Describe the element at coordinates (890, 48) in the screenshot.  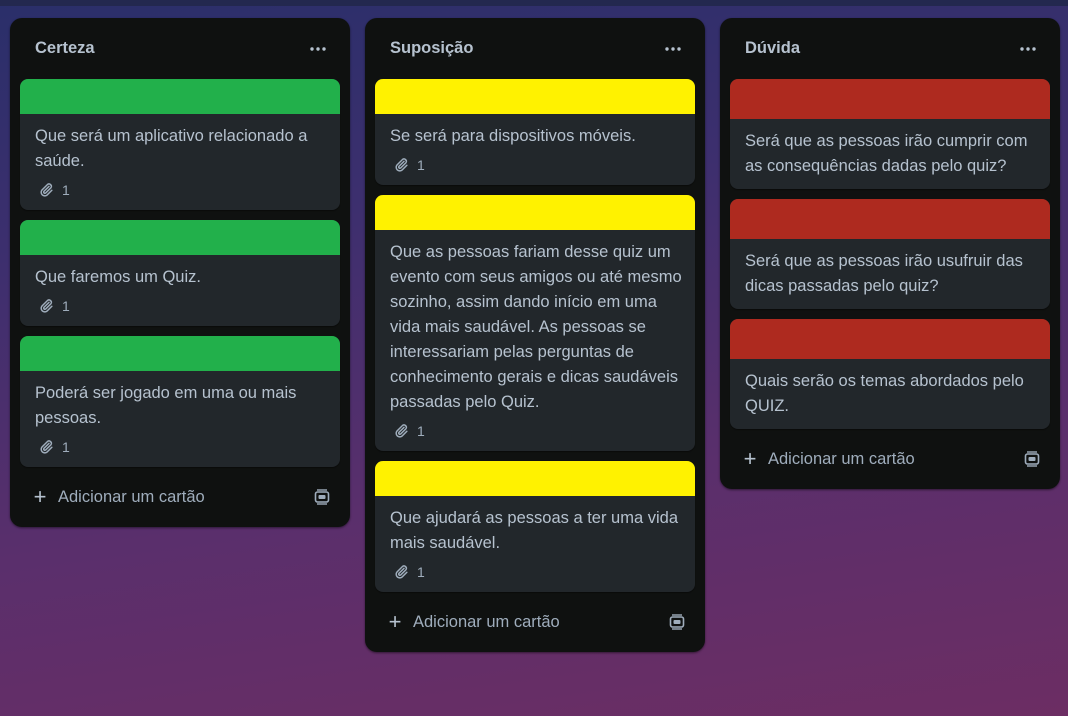
I see `list-header: Dúvida` at that location.